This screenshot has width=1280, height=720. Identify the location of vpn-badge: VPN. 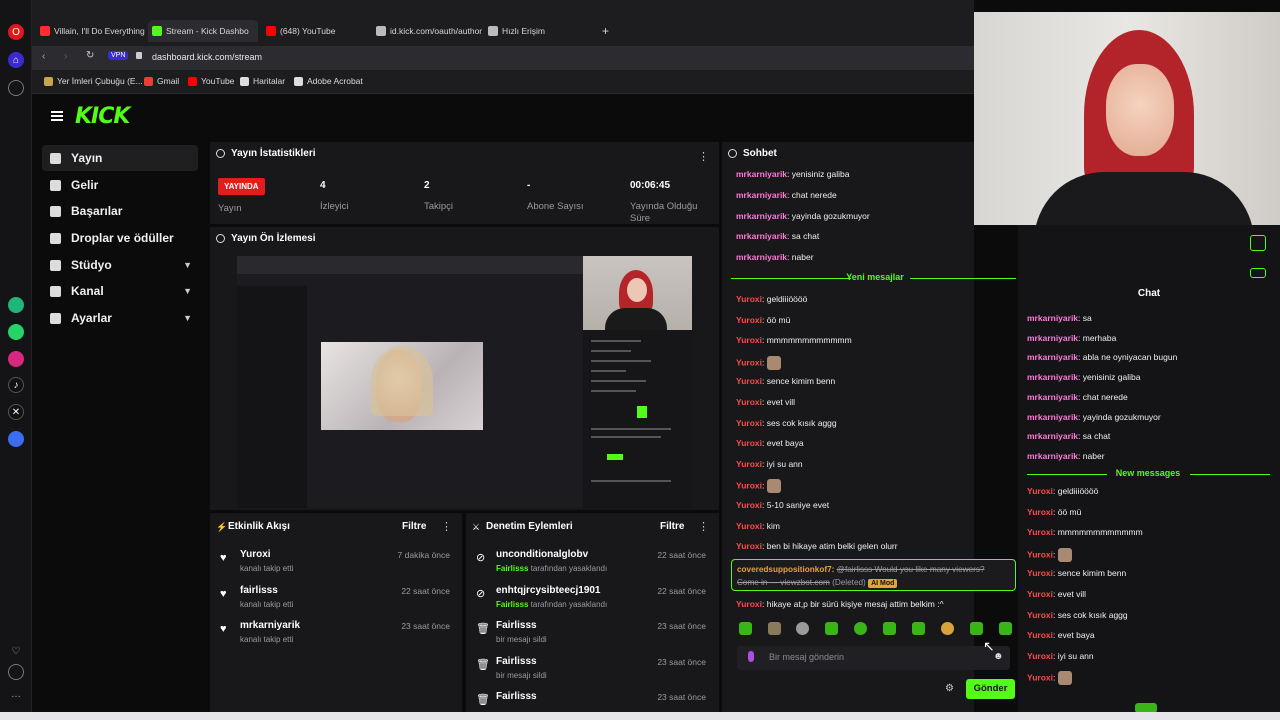
(118, 55).